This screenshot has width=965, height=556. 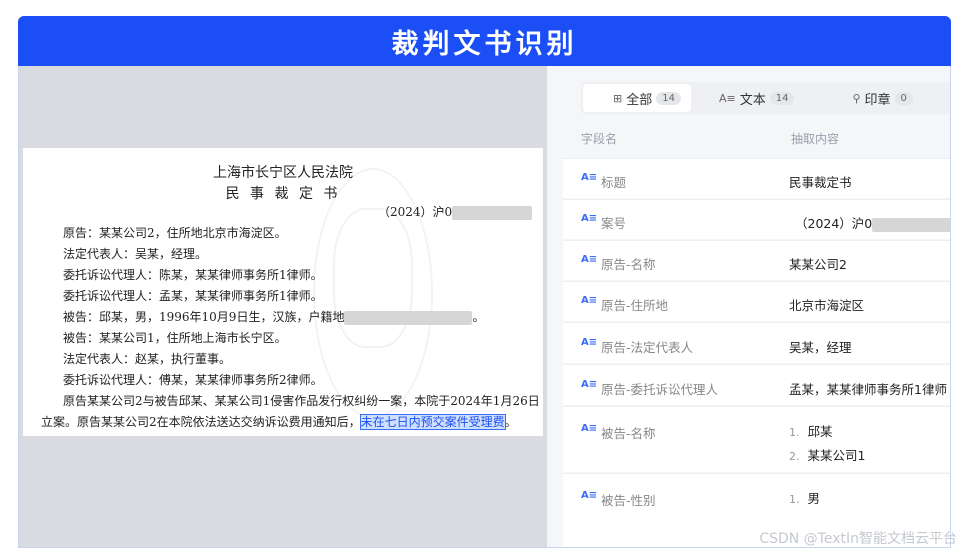 I want to click on doc-line: 委托诉讼代理人：陈某，某某律师事务所1律师。, so click(x=193, y=275).